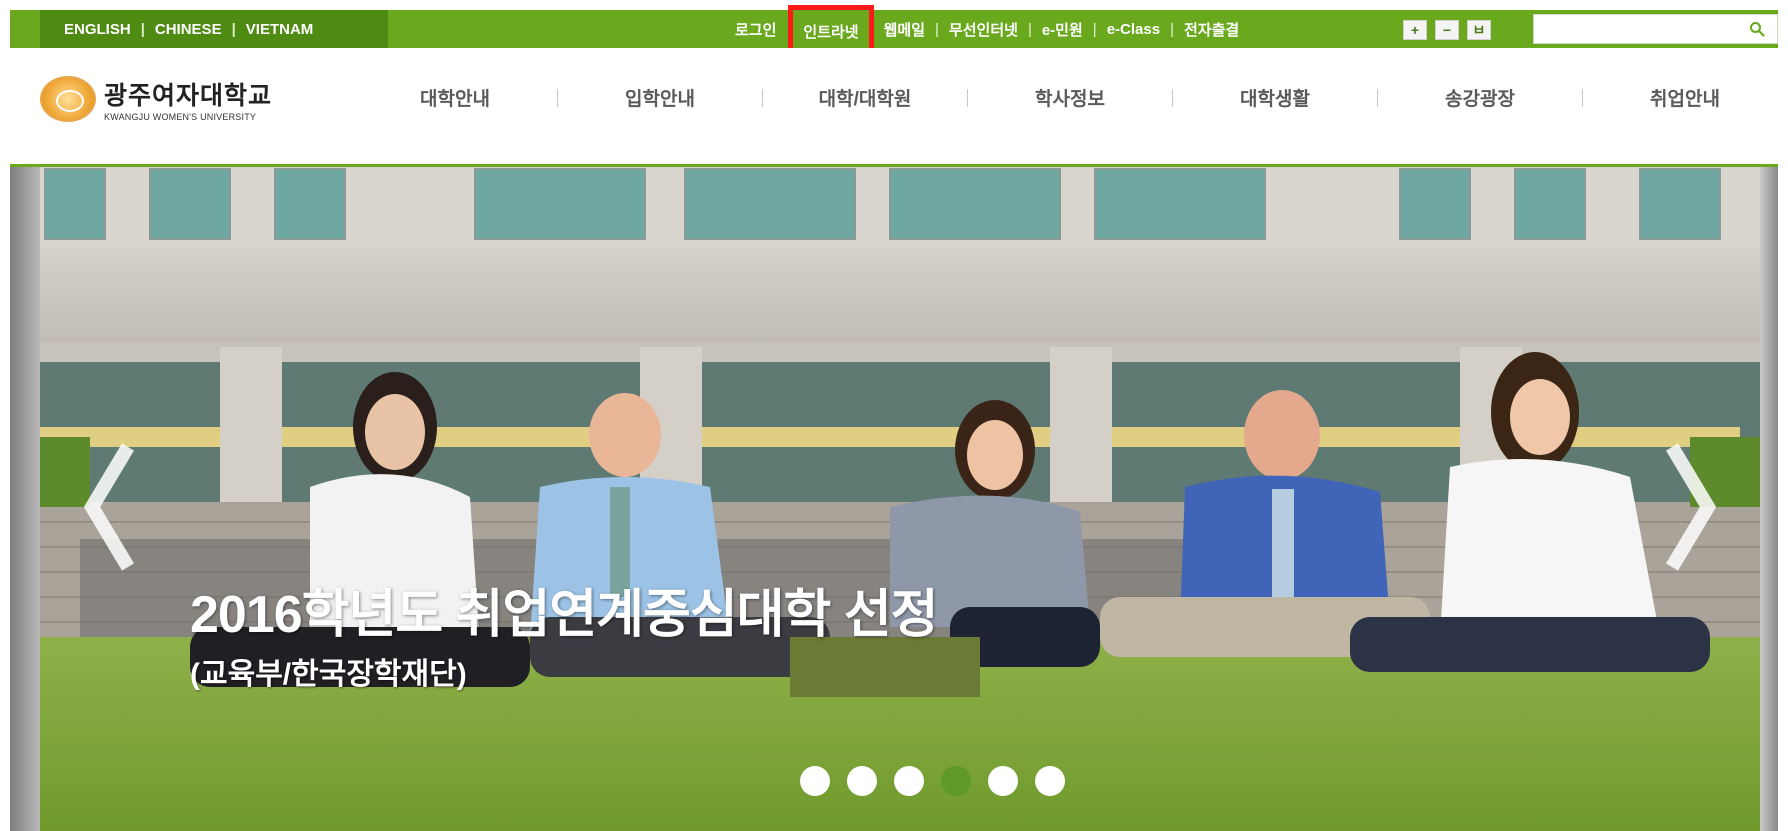  Describe the element at coordinates (904, 29) in the screenshot. I see `webmail-link: 웹메일` at that location.